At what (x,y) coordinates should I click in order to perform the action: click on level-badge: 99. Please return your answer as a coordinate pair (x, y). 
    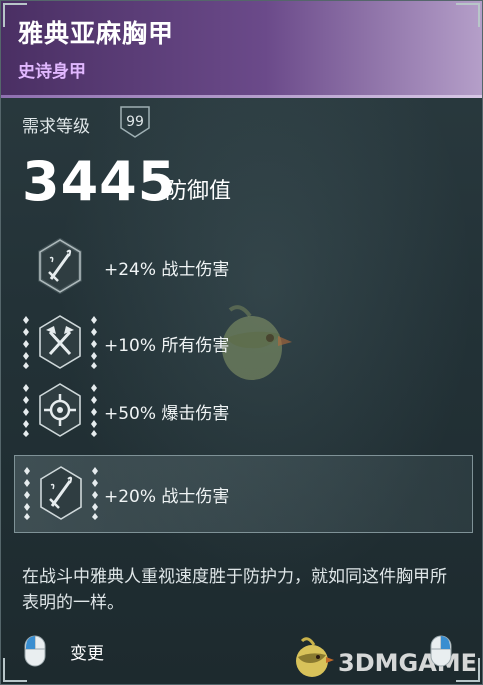
    Looking at the image, I should click on (135, 122).